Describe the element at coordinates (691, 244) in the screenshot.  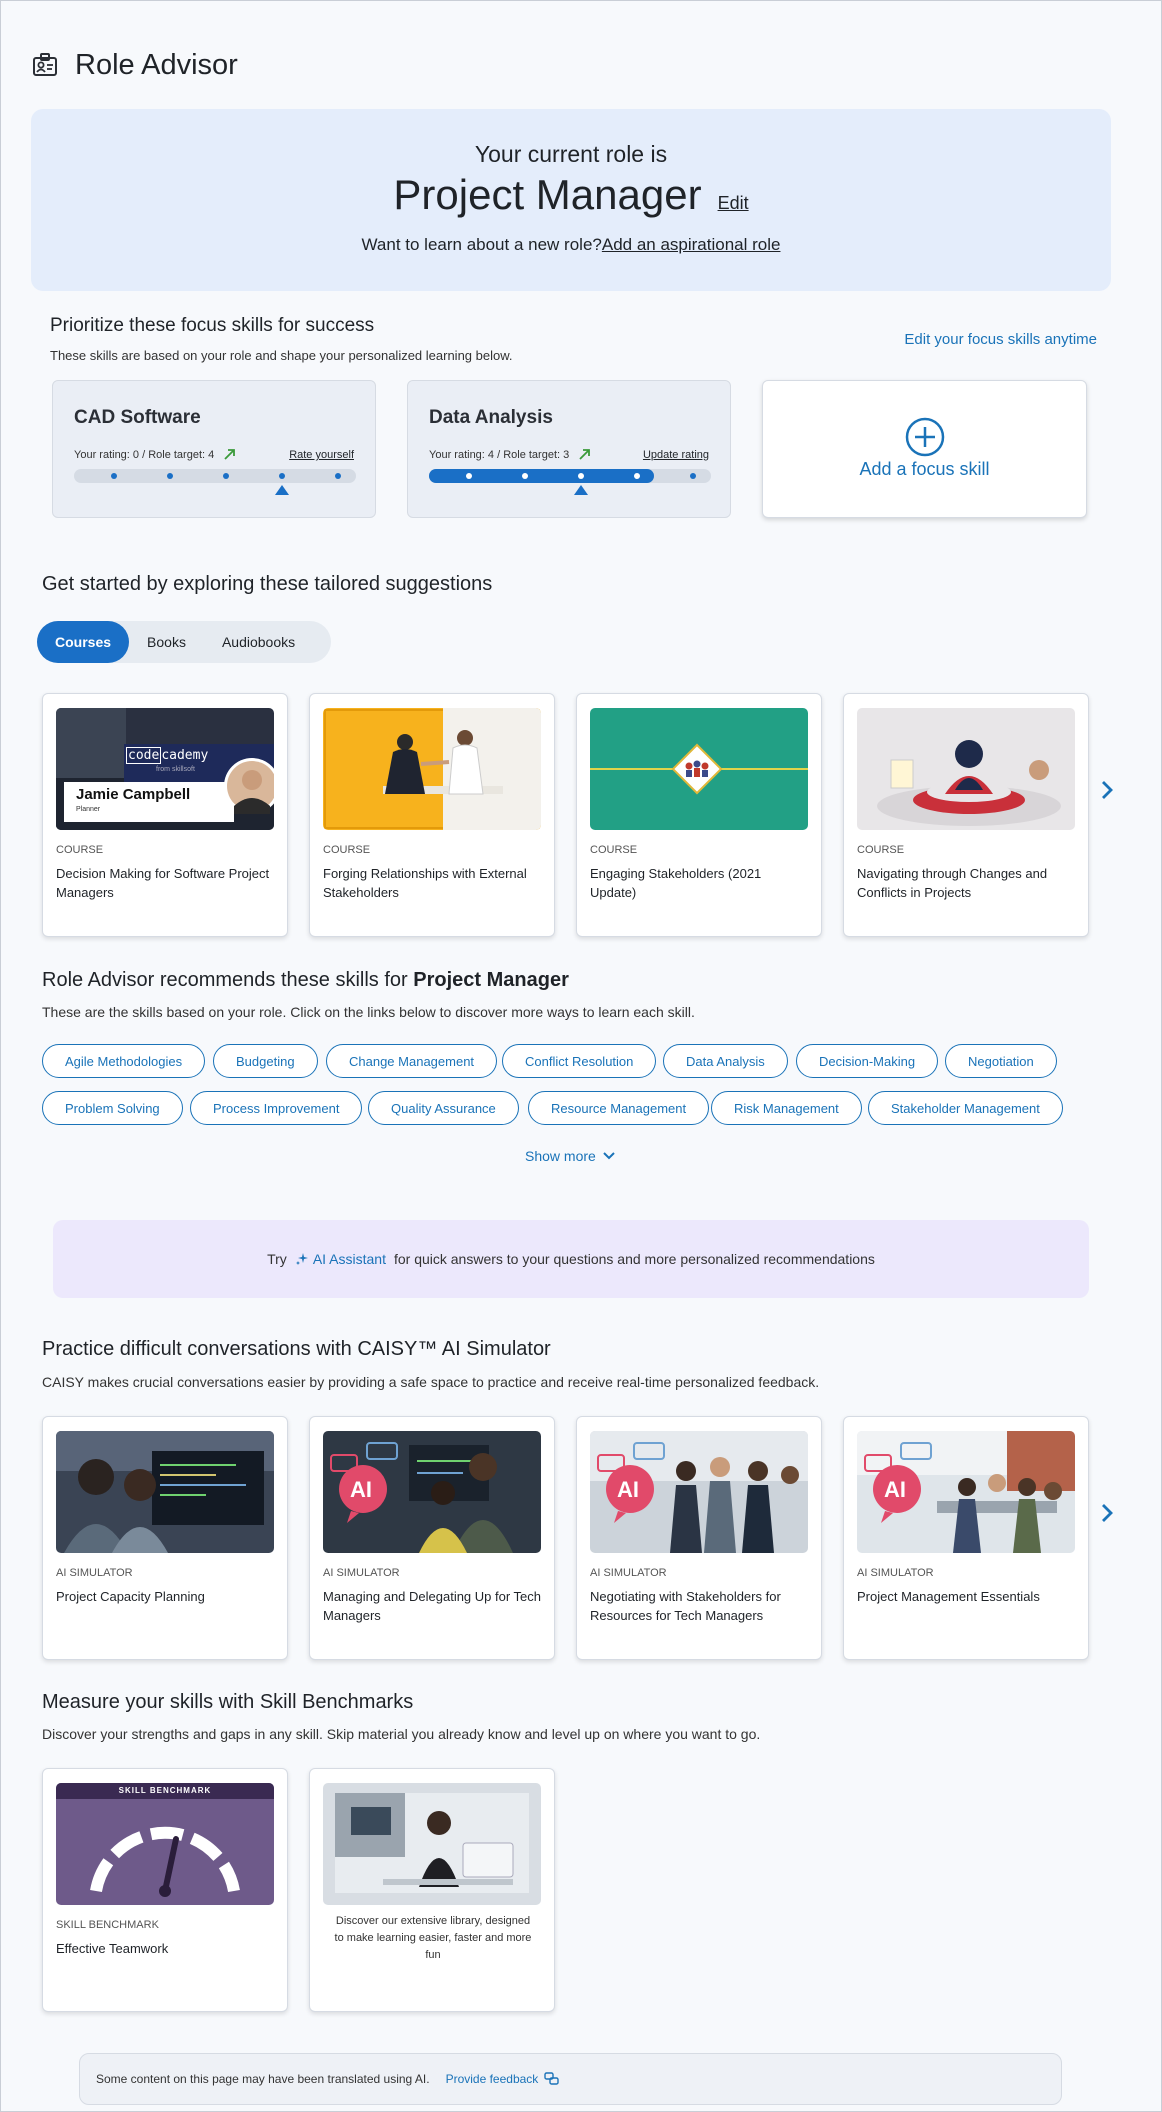
I see `add-aspirational-role-link: Add an aspirational role` at that location.